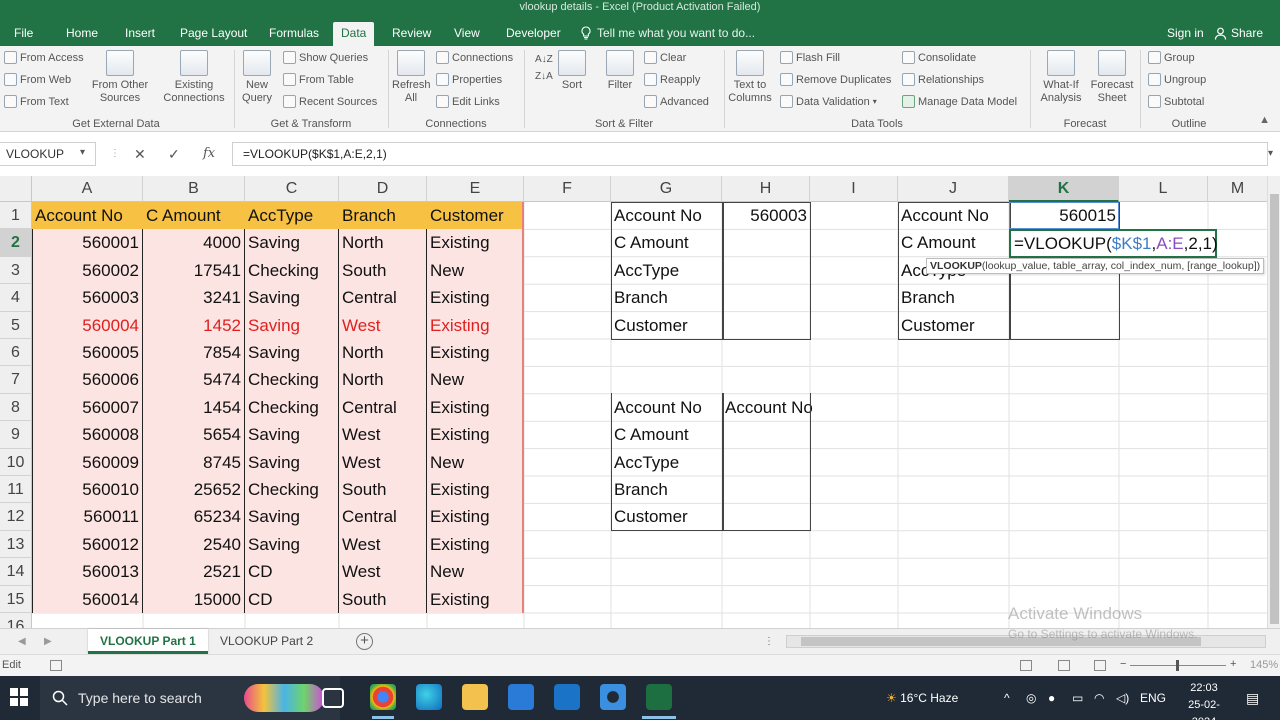 The width and height of the screenshot is (1280, 720). Describe the element at coordinates (943, 79) in the screenshot. I see `relationships-button: Relationships` at that location.